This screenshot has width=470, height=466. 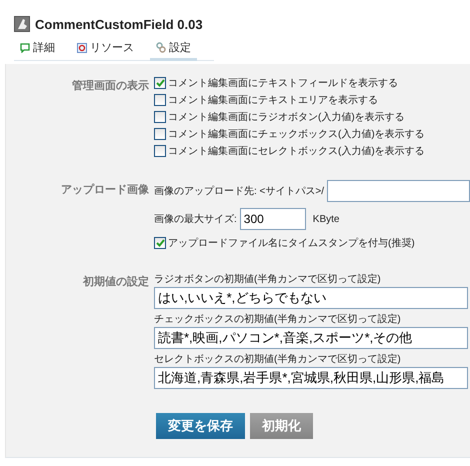 What do you see at coordinates (112, 48) in the screenshot?
I see `tab-label: リソース` at bounding box center [112, 48].